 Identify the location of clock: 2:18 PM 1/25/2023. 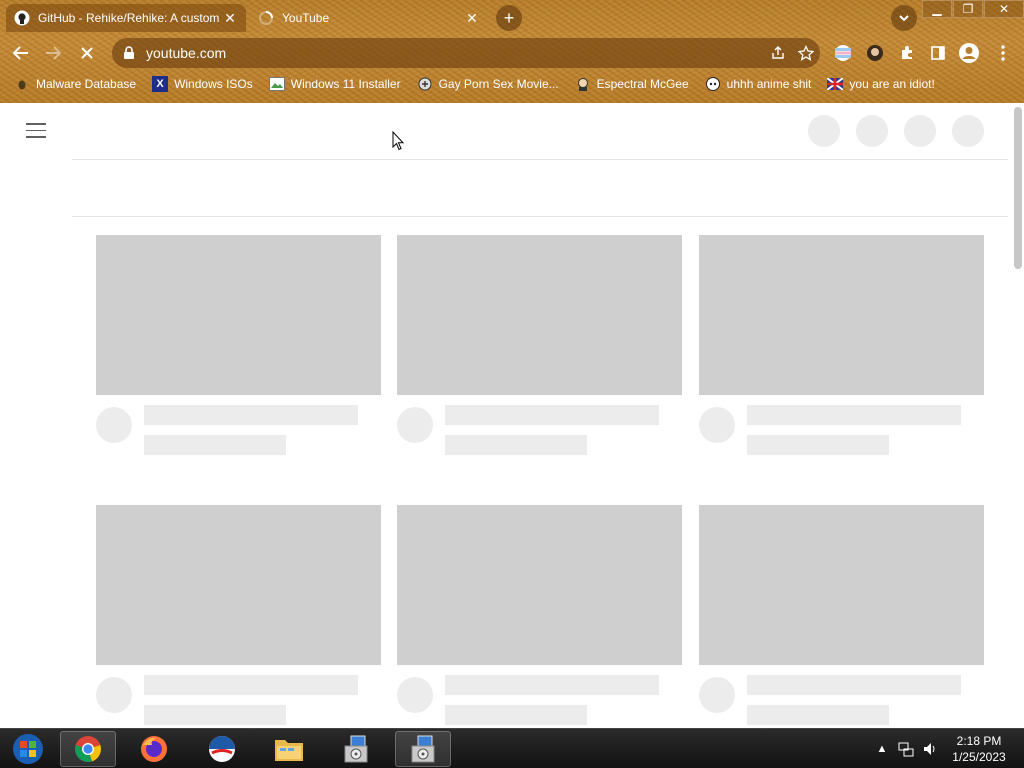
(979, 749).